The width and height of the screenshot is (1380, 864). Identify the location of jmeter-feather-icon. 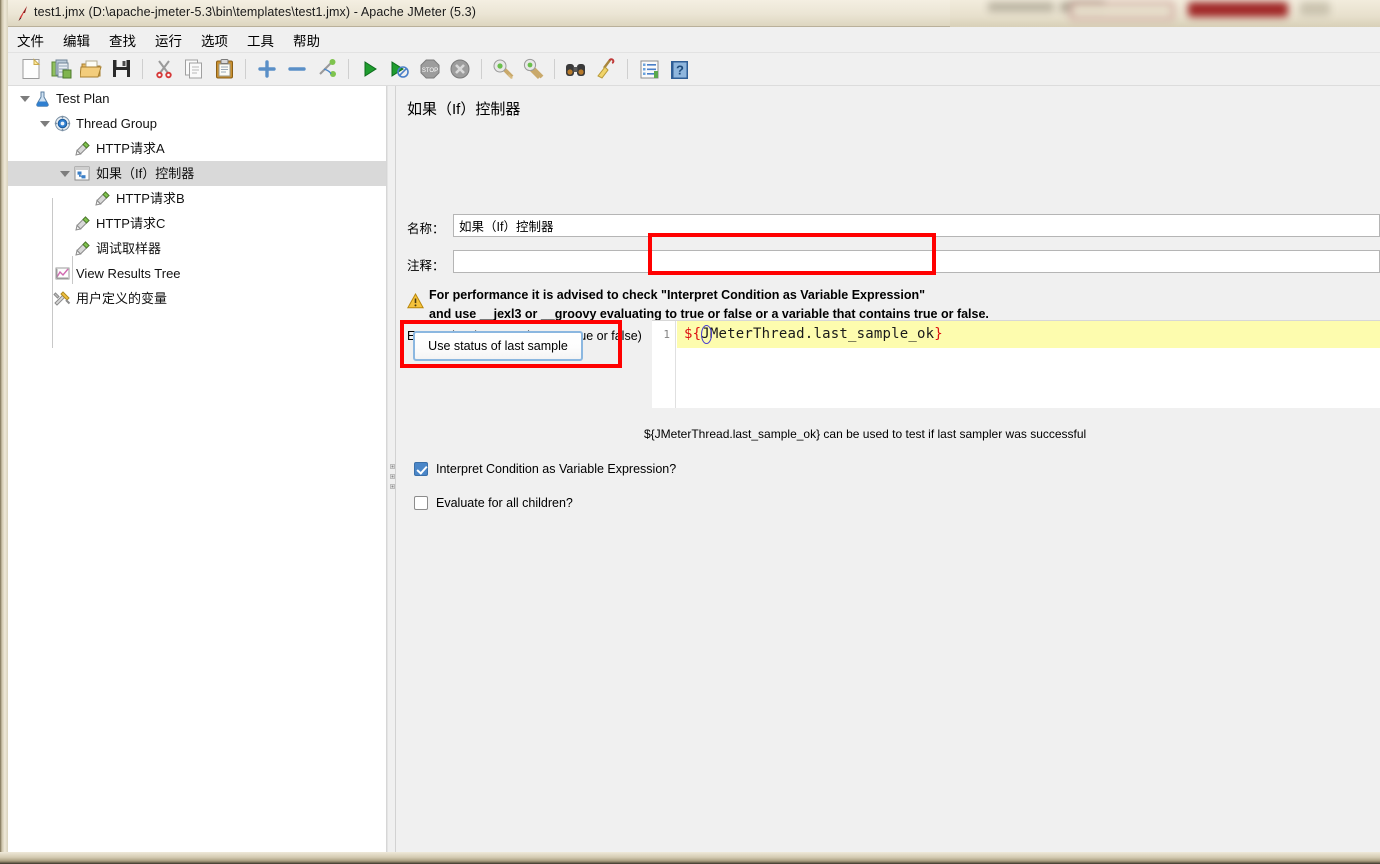
(22, 13).